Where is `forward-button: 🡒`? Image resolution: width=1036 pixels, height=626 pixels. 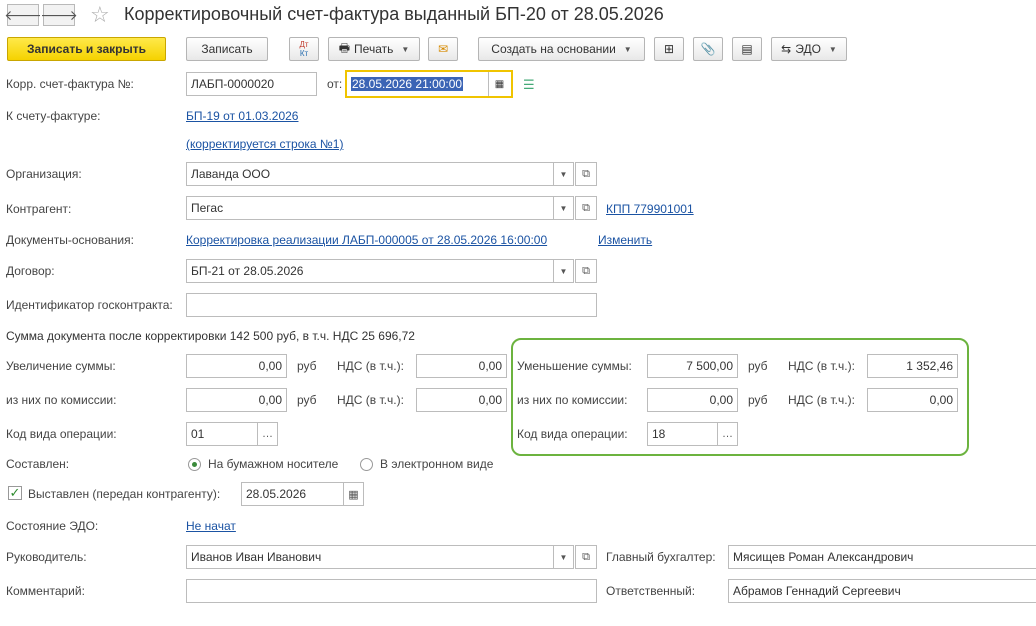 forward-button: 🡒 is located at coordinates (59, 15).